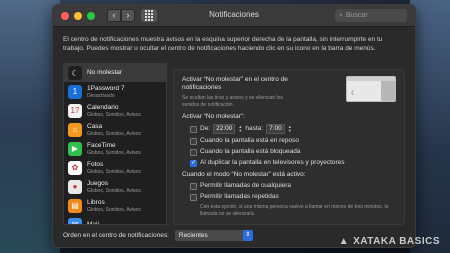 Image resolution: width=450 pixels, height=253 pixels. Describe the element at coordinates (193, 152) in the screenshot. I see `locked-checkbox` at that location.